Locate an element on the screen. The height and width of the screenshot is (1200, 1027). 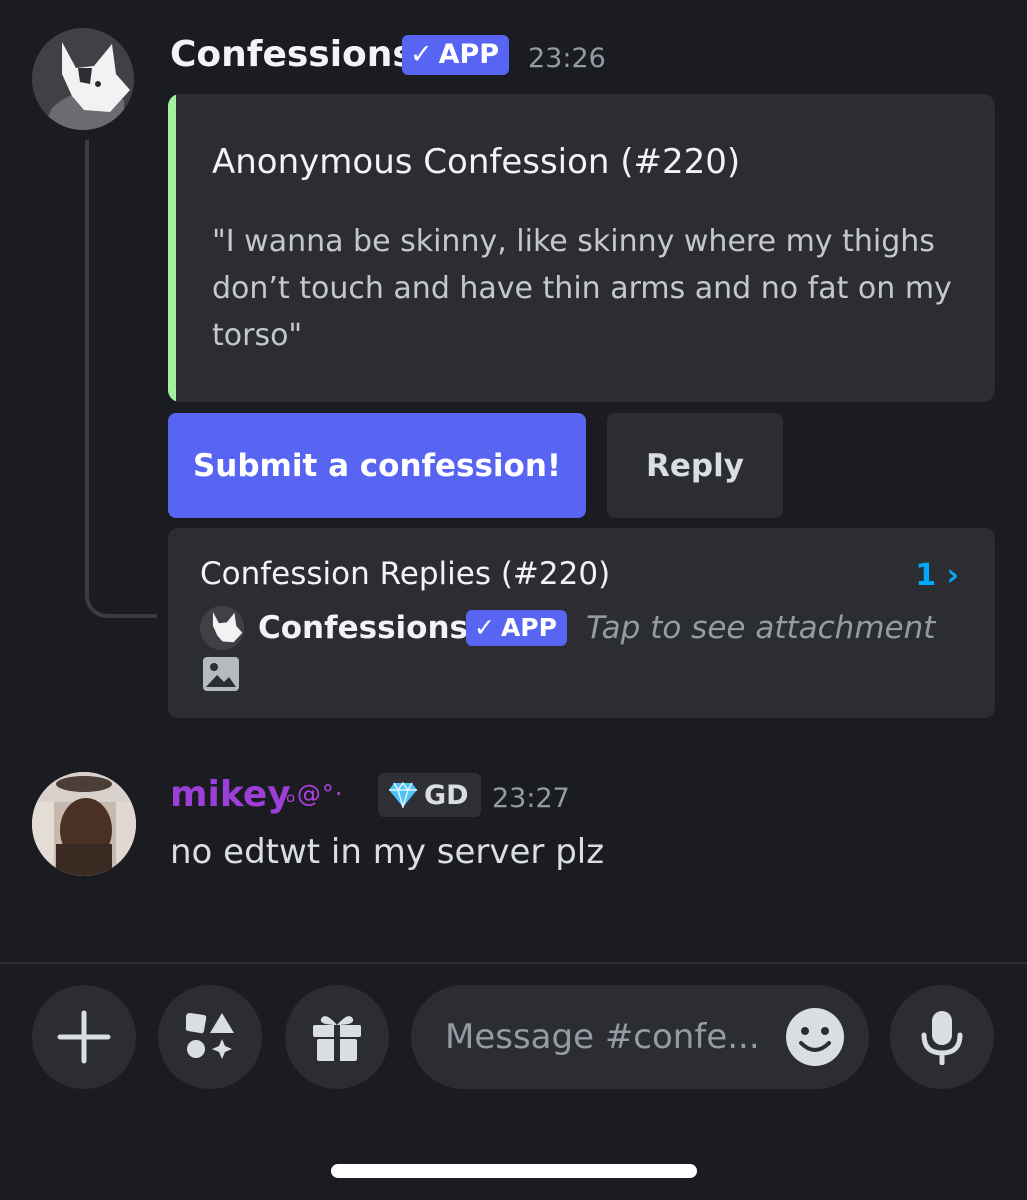
thread-preview-text: Tap to see attachment is located at coordinates (761, 628).